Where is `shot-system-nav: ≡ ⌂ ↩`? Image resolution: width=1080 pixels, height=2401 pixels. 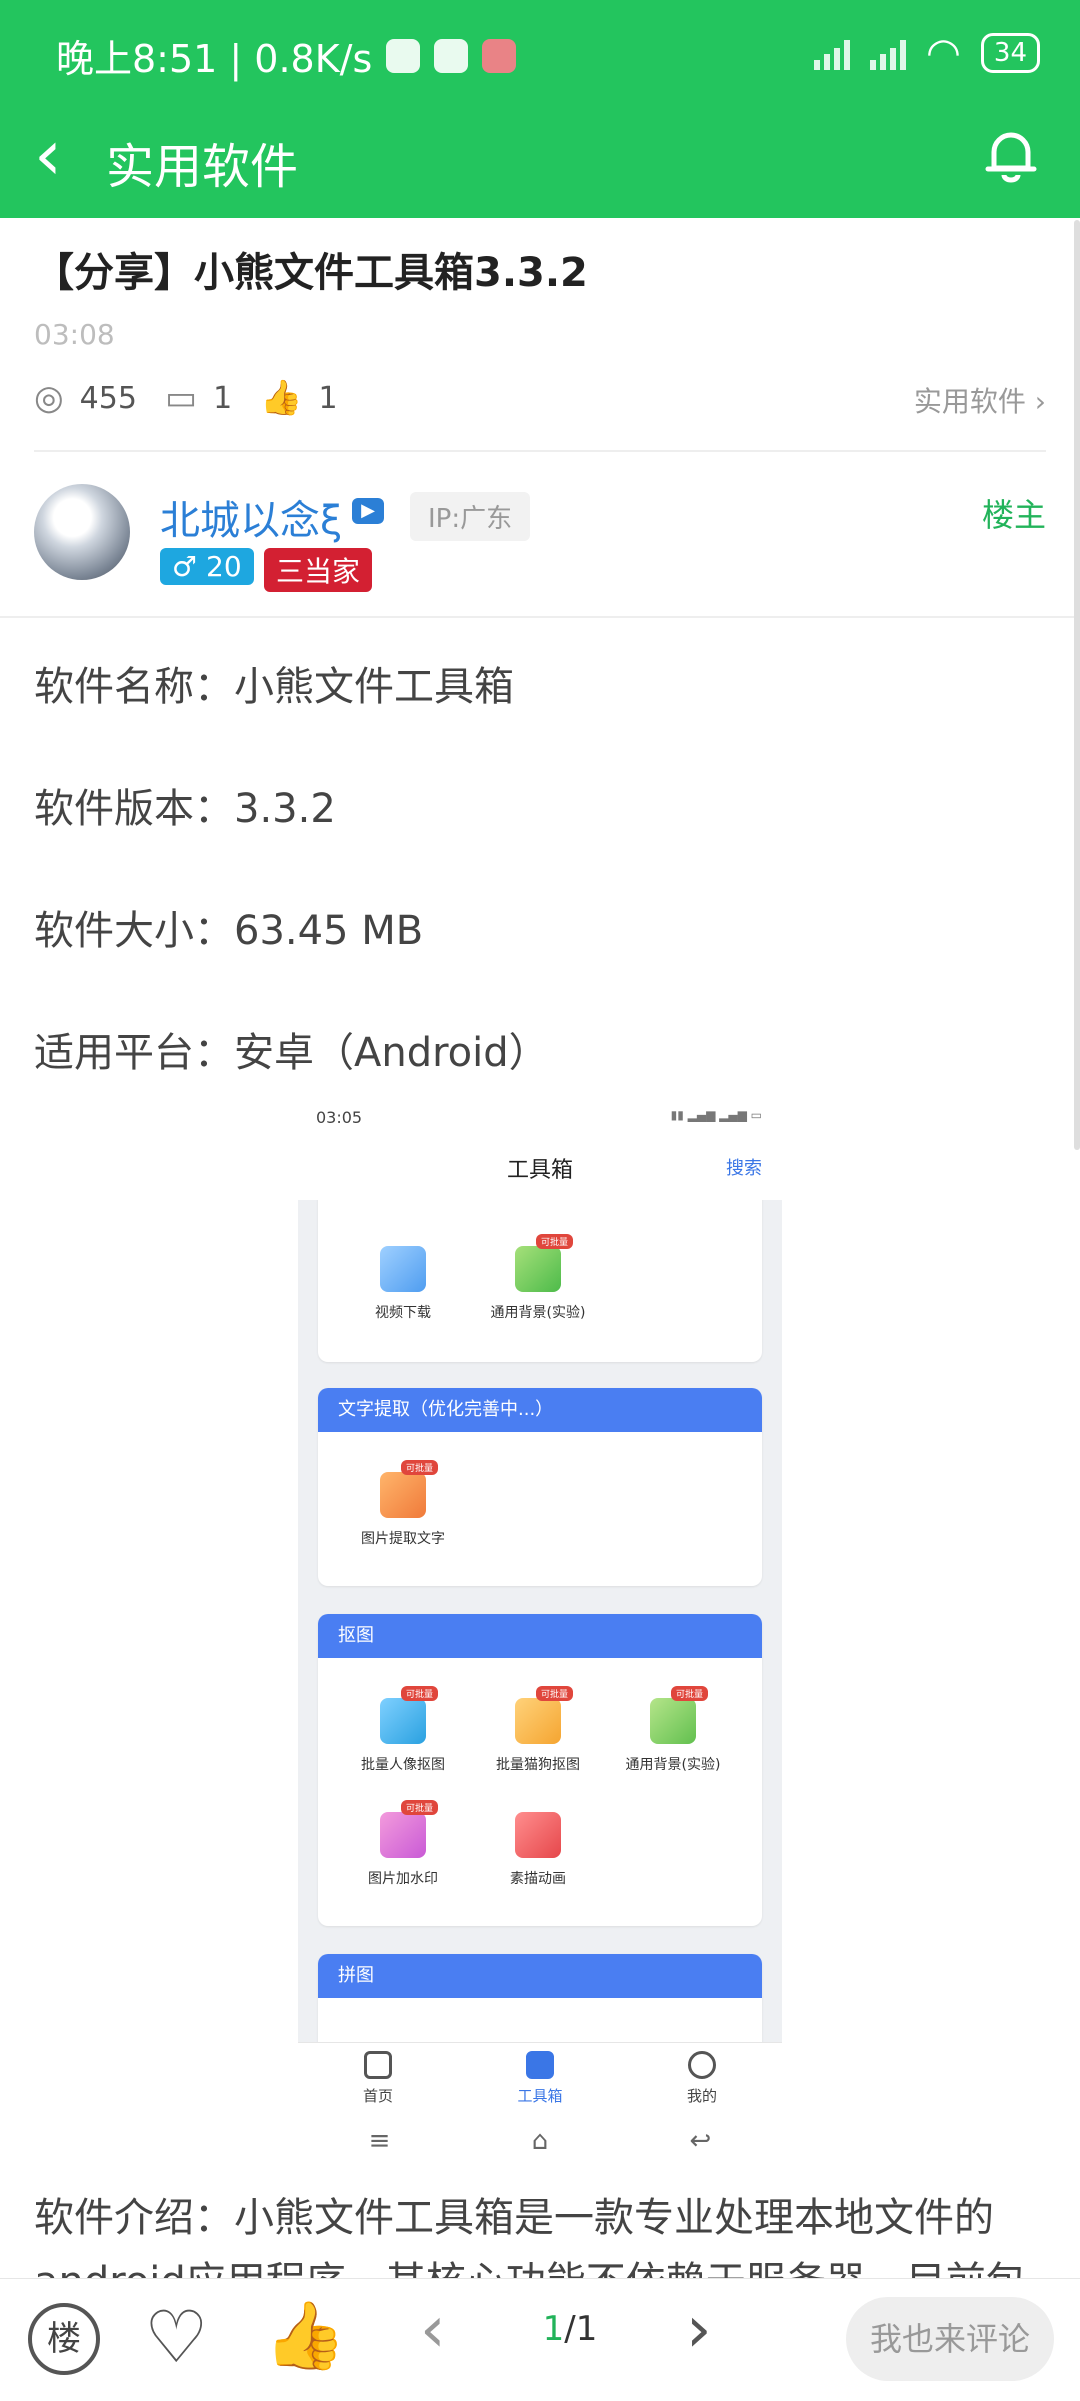
shot-system-nav: ≡ ⌂ ↩ is located at coordinates (540, 2141).